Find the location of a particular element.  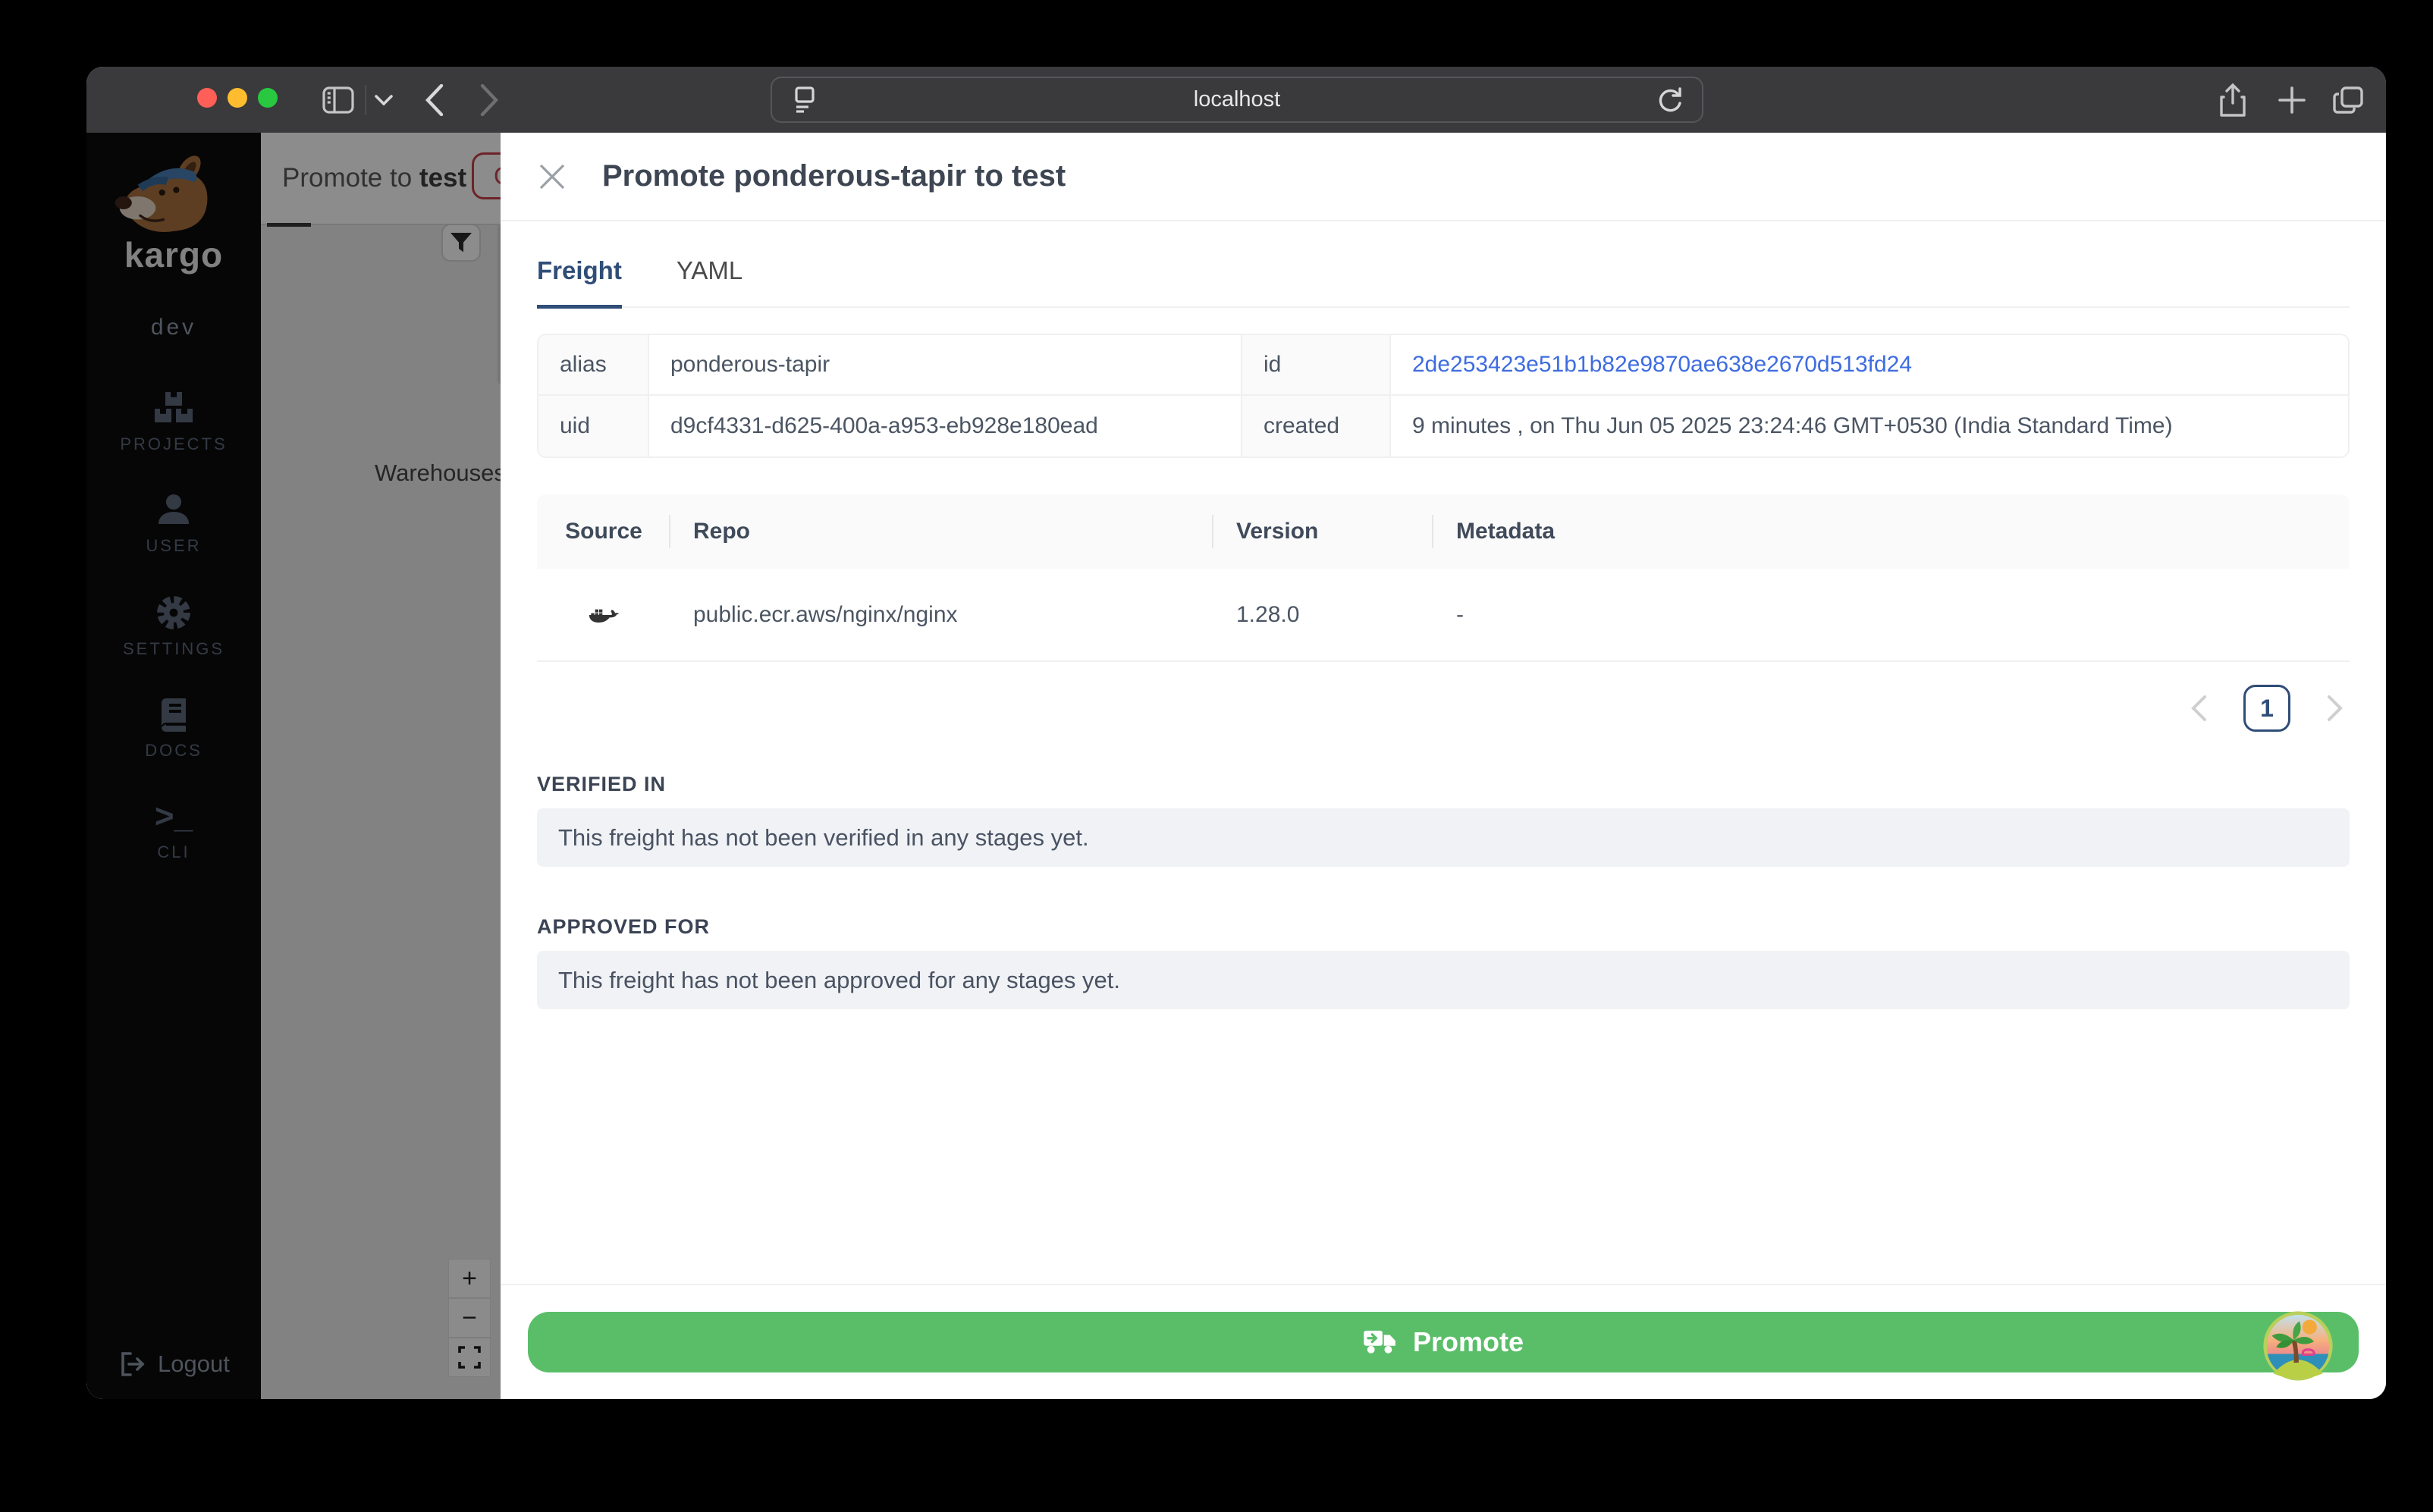

browser-toolbar: localhost is located at coordinates (1236, 100).